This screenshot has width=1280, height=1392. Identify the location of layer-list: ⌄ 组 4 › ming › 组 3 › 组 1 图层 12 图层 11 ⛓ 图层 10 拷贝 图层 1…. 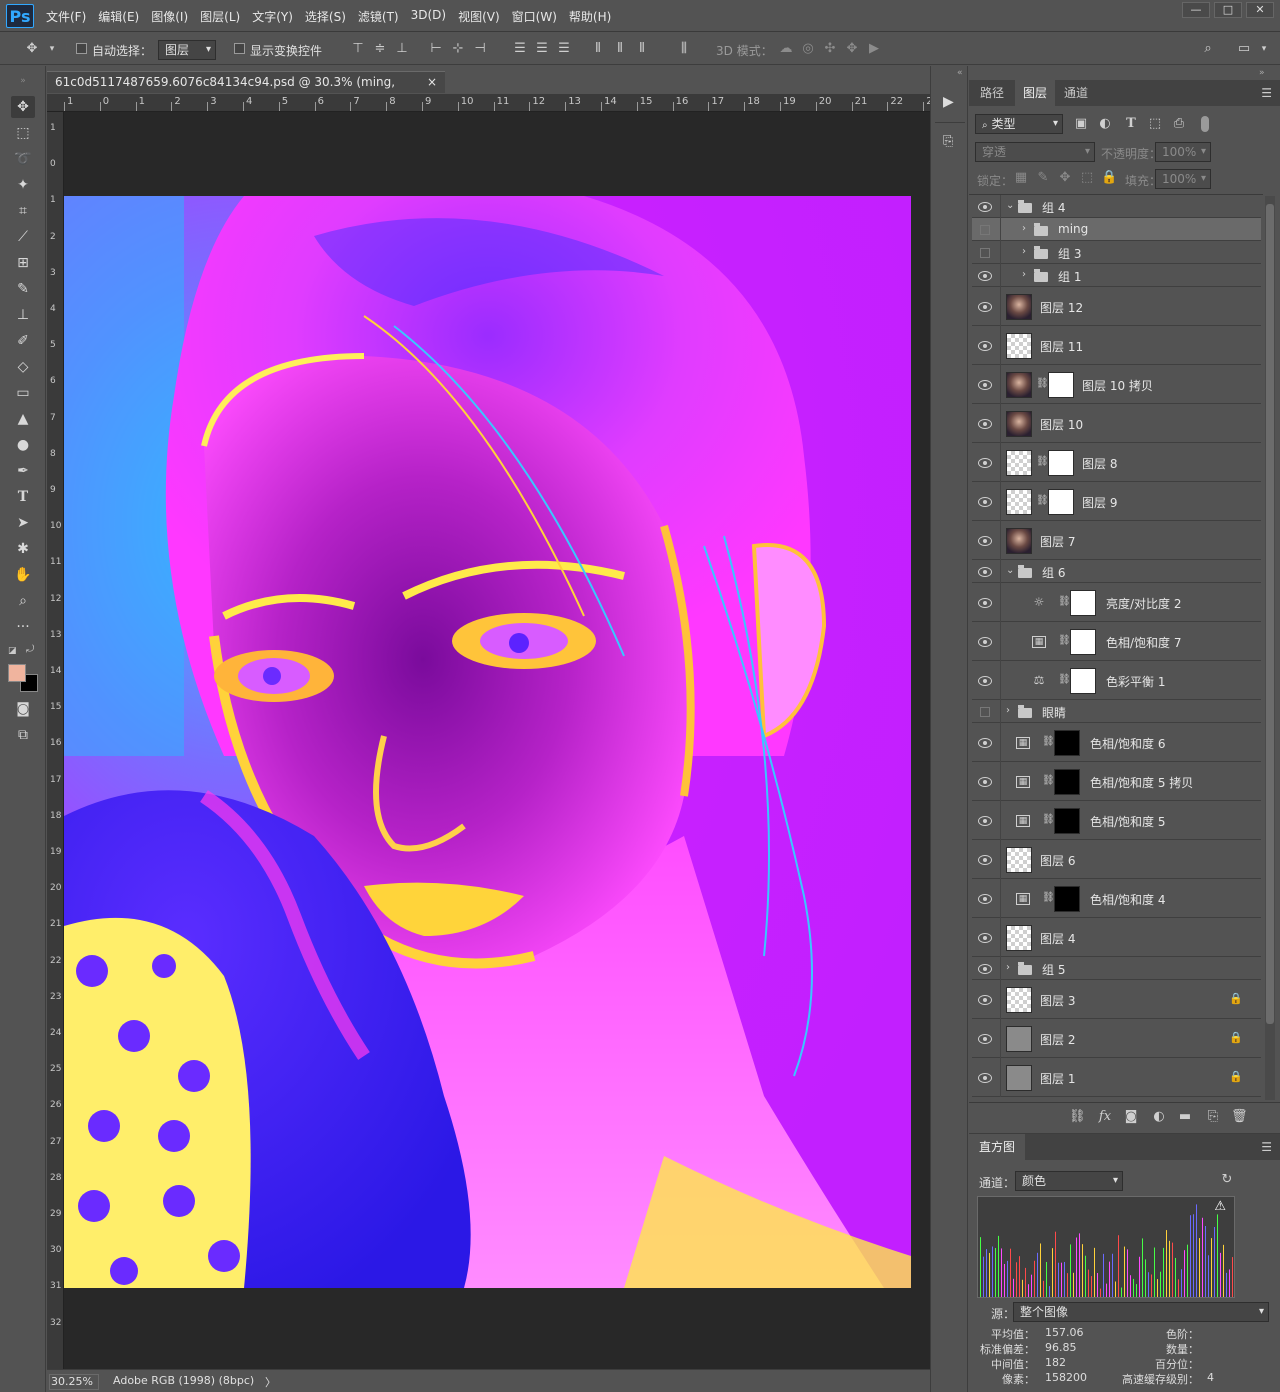
(1116, 648).